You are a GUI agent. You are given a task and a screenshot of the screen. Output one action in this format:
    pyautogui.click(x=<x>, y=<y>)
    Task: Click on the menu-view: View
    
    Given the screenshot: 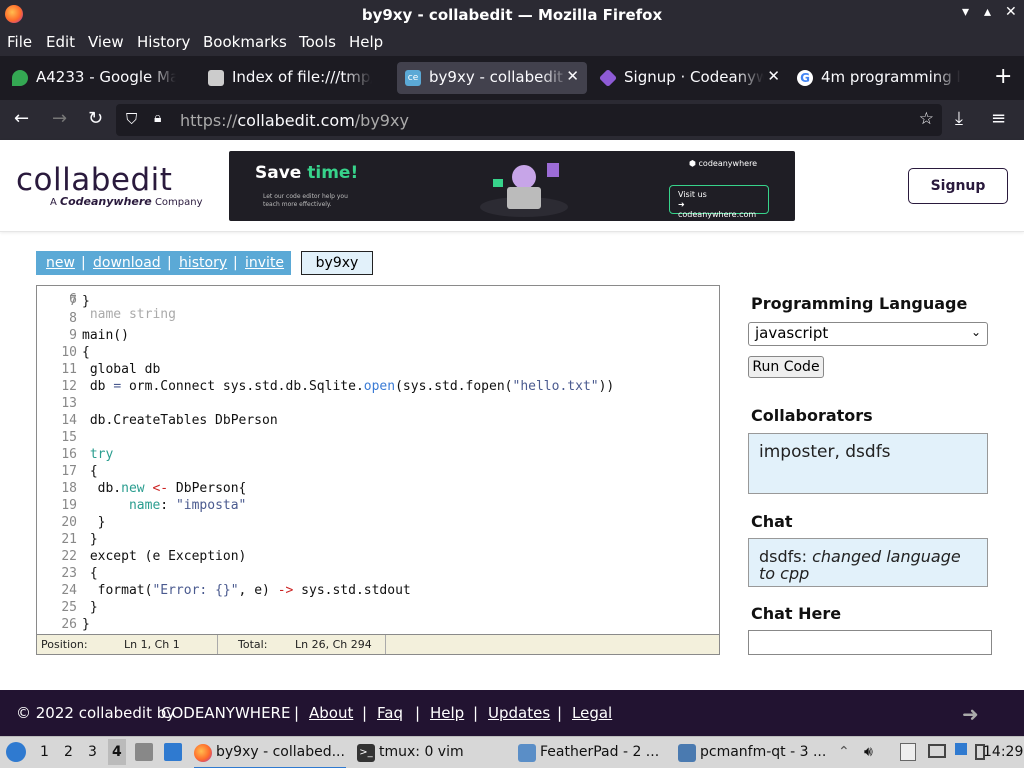 What is the action you would take?
    pyautogui.click(x=106, y=42)
    